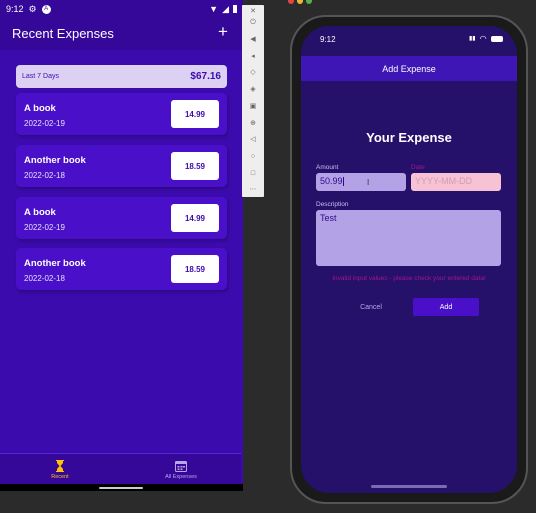 The height and width of the screenshot is (513, 536). I want to click on date-placeholder: YYYY-MM-DD, so click(444, 181).